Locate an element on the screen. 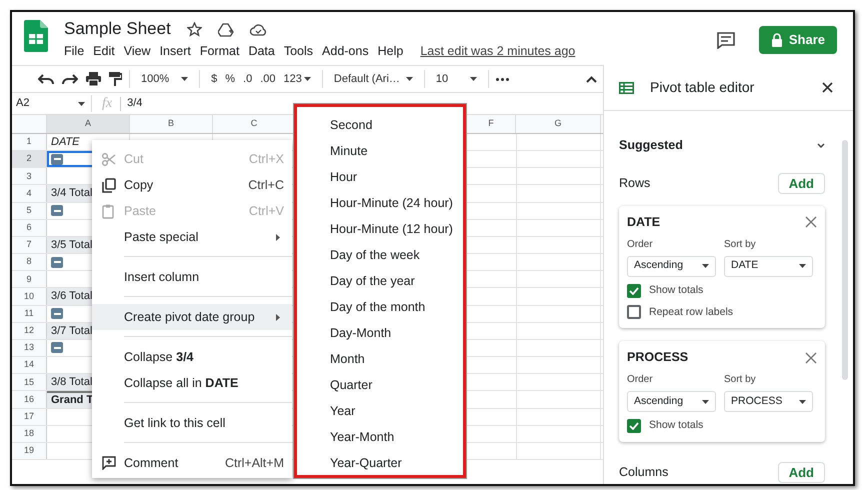  row-header: 18 is located at coordinates (29, 434).